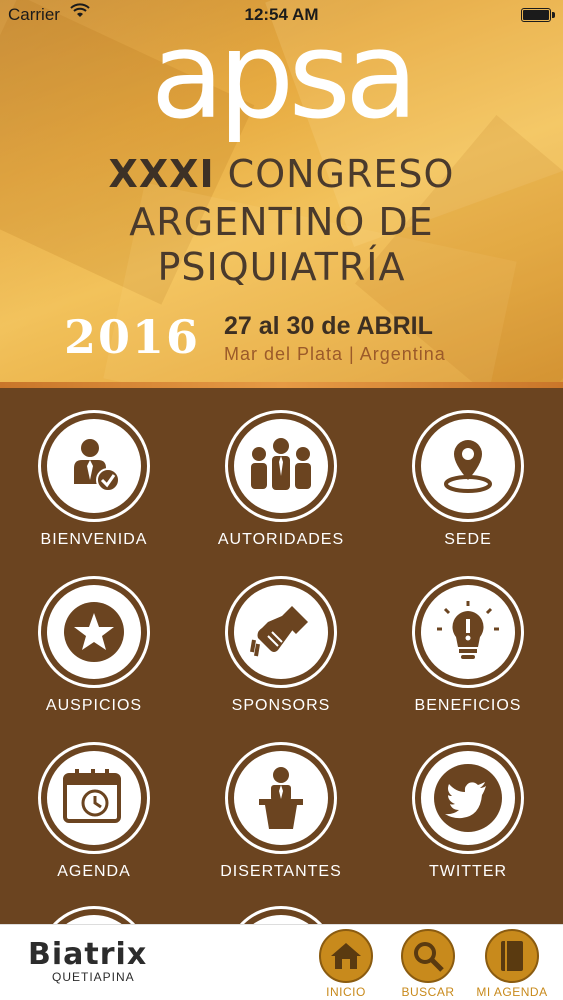 The height and width of the screenshot is (1000, 563). What do you see at coordinates (281, 466) in the screenshot?
I see `group-icon` at bounding box center [281, 466].